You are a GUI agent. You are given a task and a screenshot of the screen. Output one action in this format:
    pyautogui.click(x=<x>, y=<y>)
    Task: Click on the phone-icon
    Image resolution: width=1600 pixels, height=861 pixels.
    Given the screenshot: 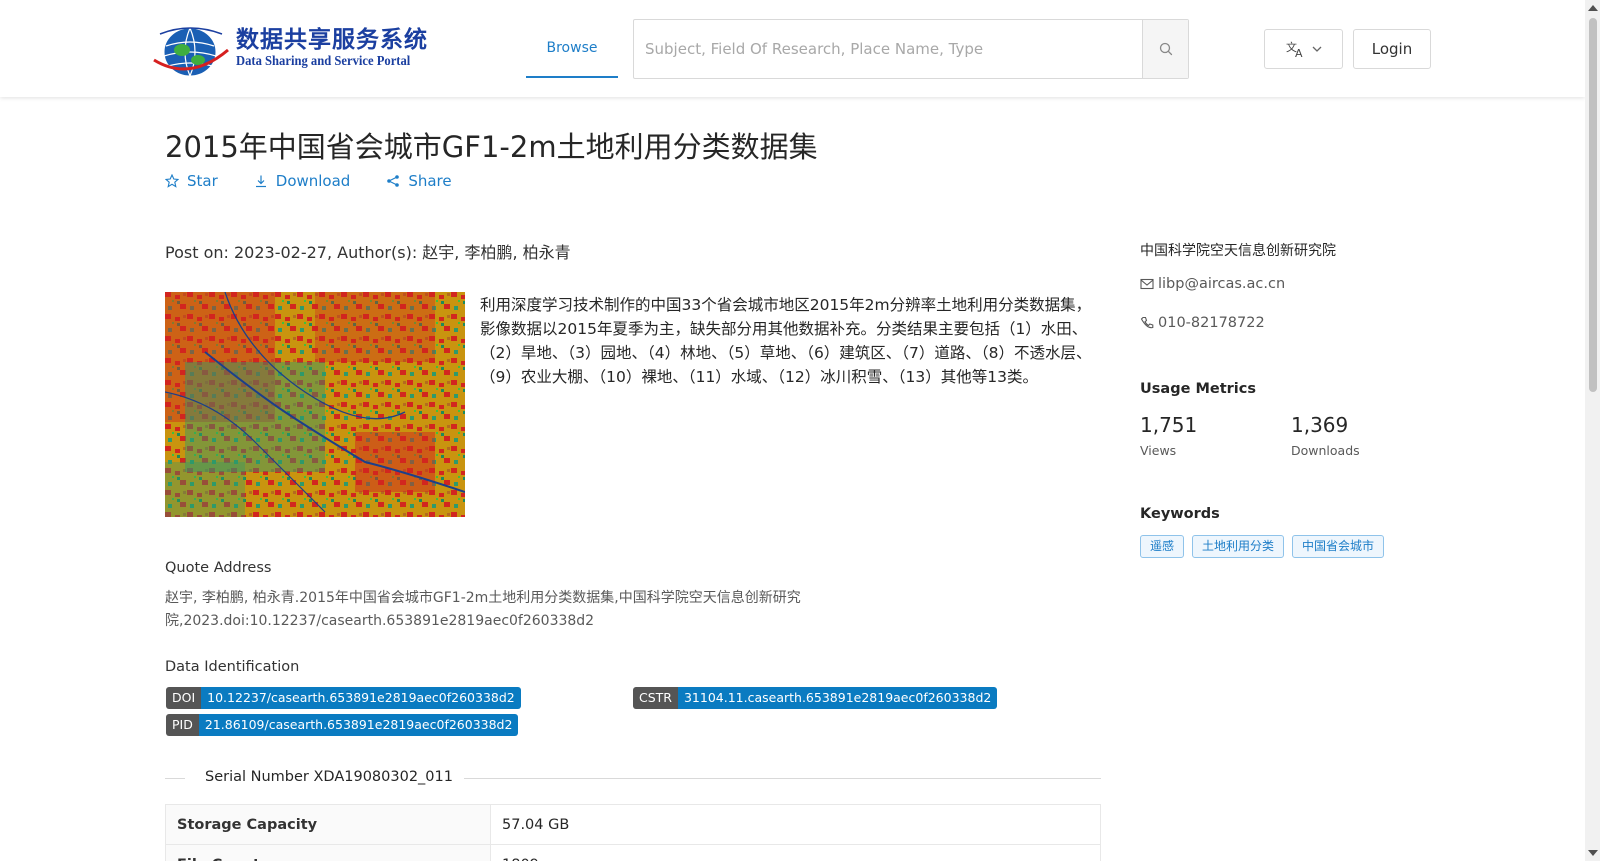 What is the action you would take?
    pyautogui.click(x=1147, y=322)
    